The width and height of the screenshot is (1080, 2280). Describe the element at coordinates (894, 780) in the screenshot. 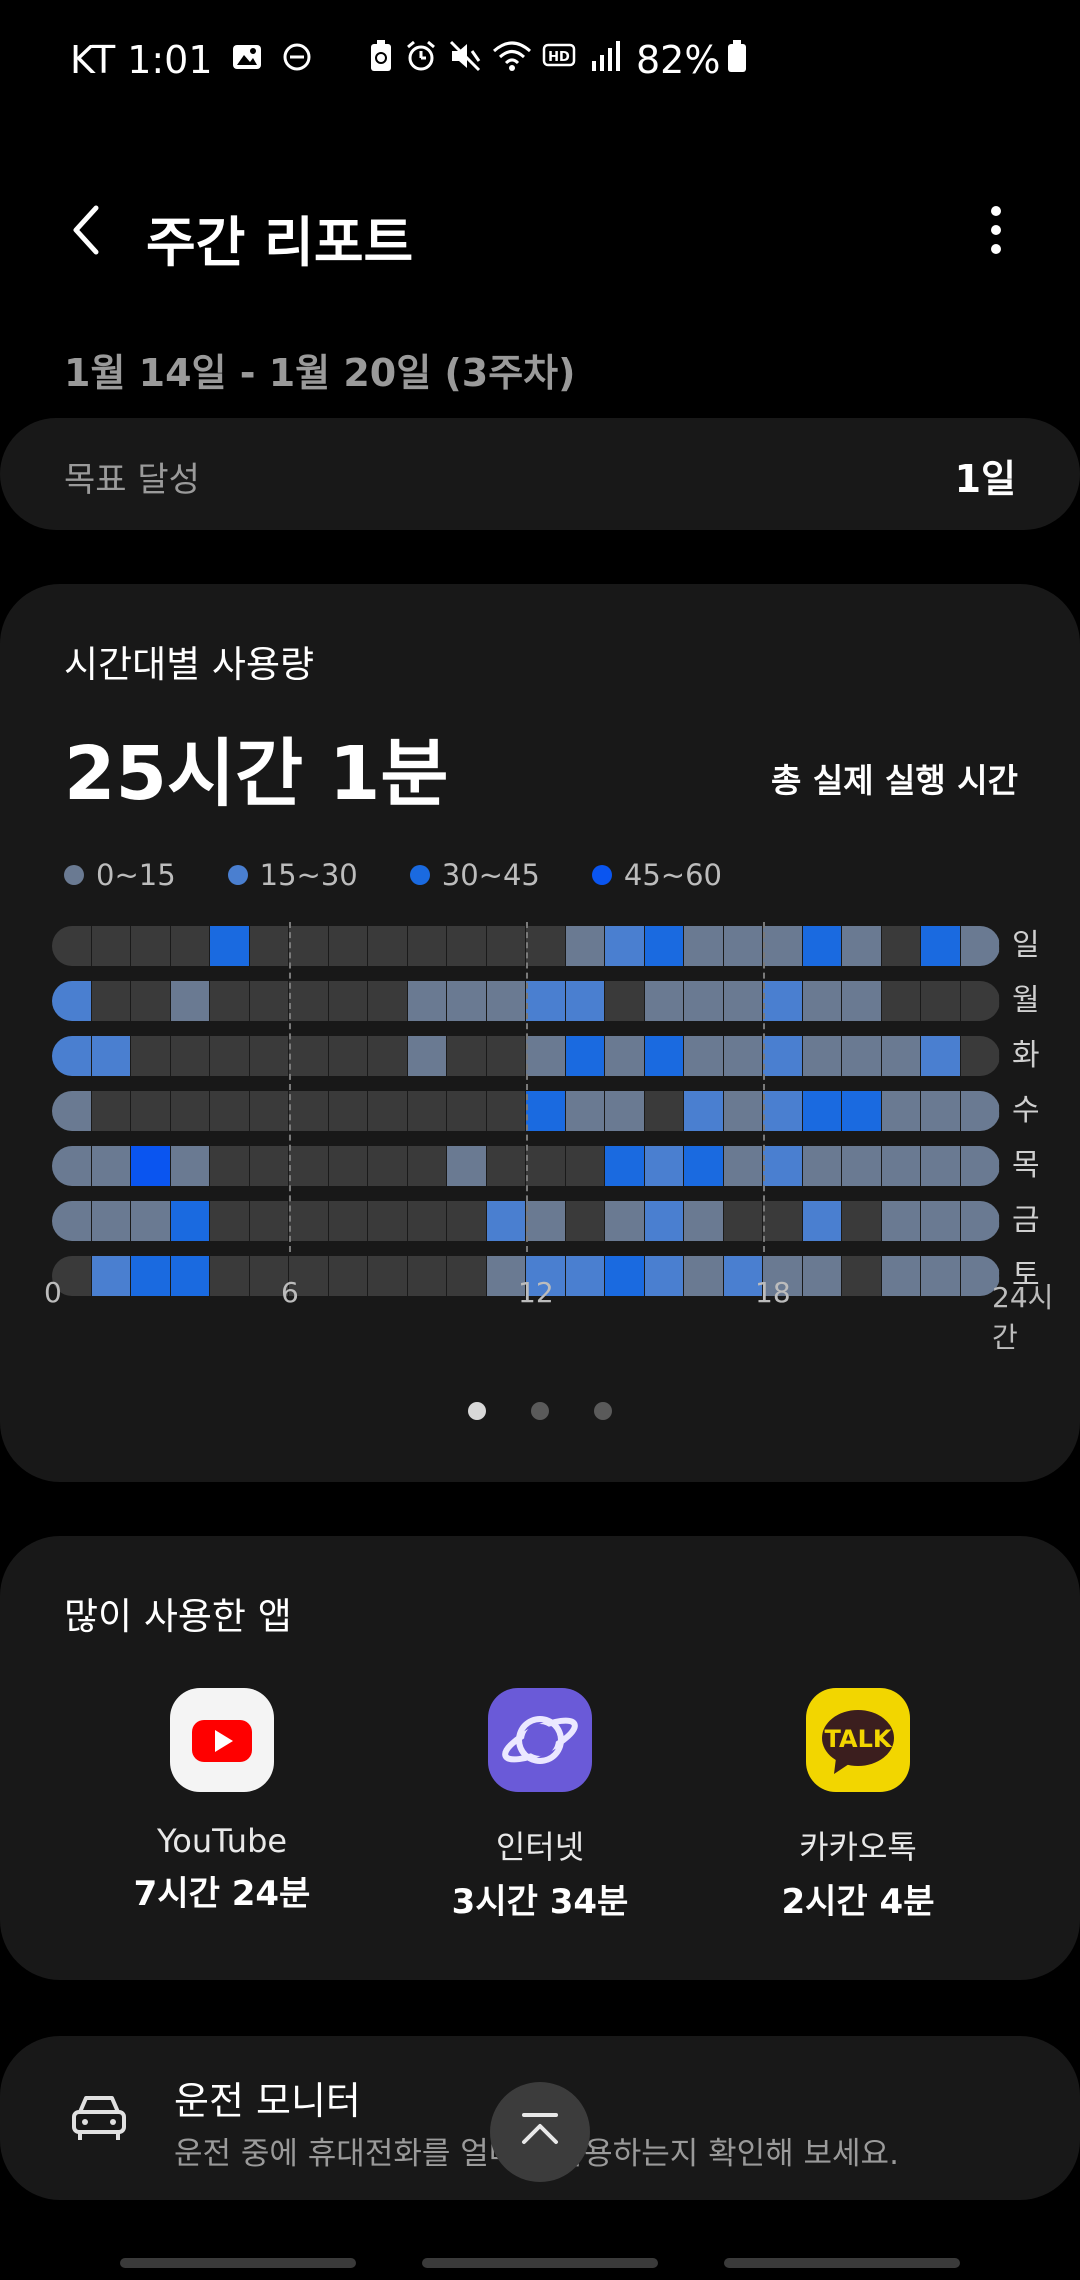

I see `usage-subtitle: 총 실제 실행 시간` at that location.